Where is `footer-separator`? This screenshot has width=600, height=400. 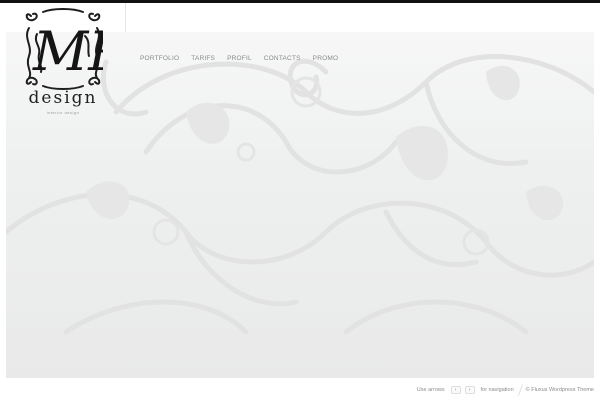
footer-separator is located at coordinates (520, 390).